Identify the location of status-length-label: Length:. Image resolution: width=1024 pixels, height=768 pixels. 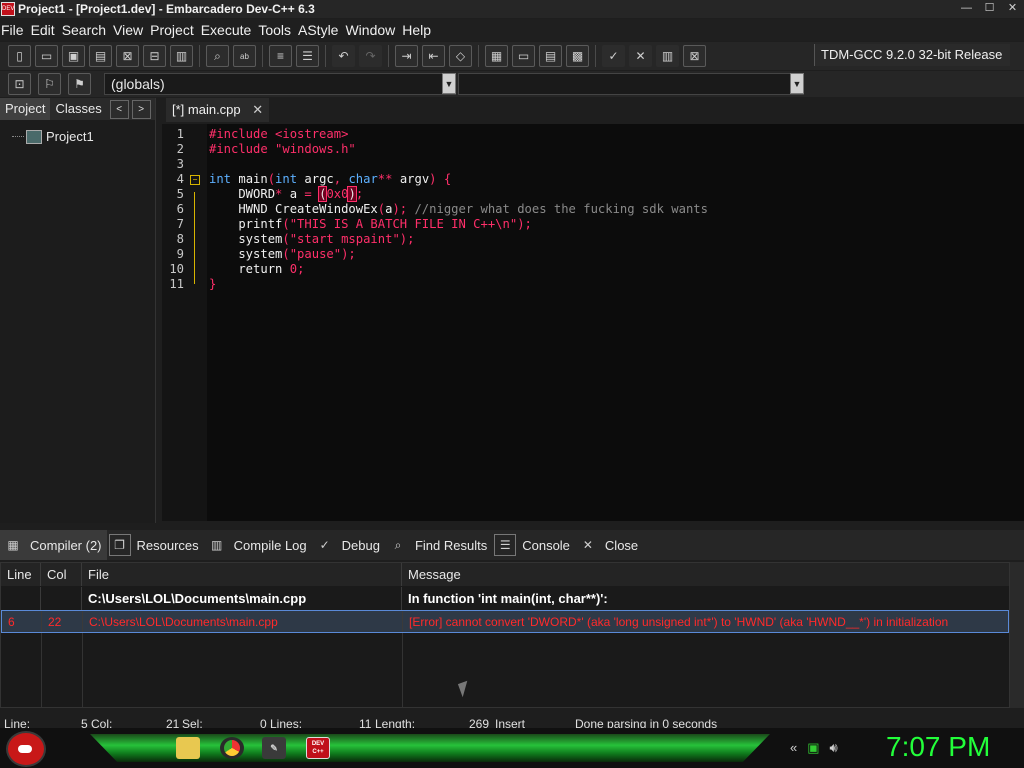
(395, 722).